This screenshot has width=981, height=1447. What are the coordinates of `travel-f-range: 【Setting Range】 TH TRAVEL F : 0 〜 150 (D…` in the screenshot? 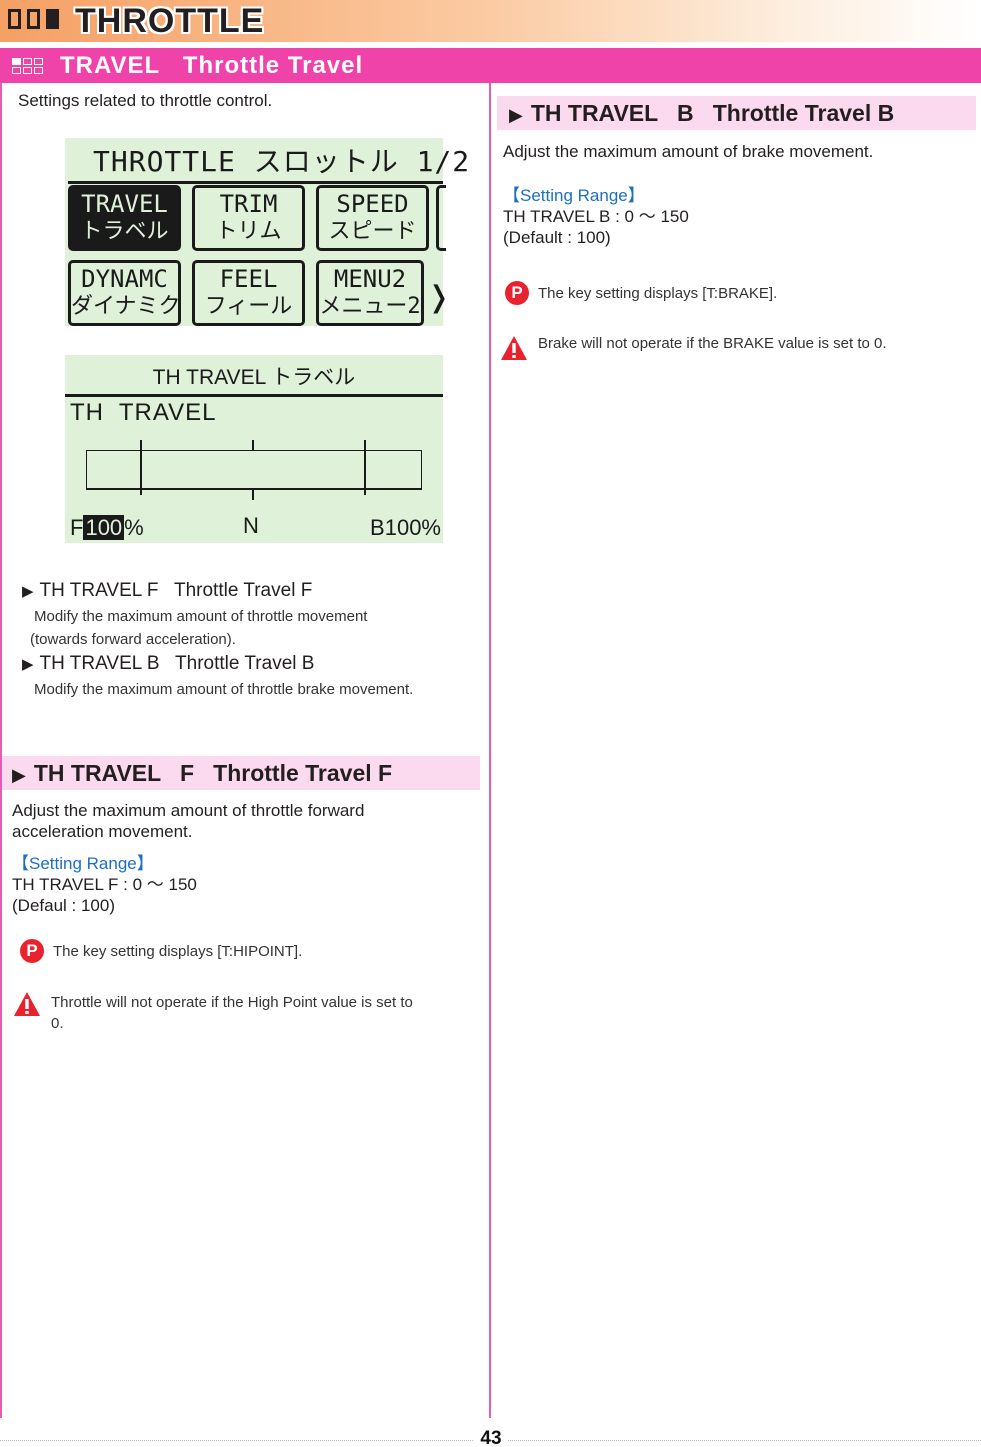 It's located at (247, 884).